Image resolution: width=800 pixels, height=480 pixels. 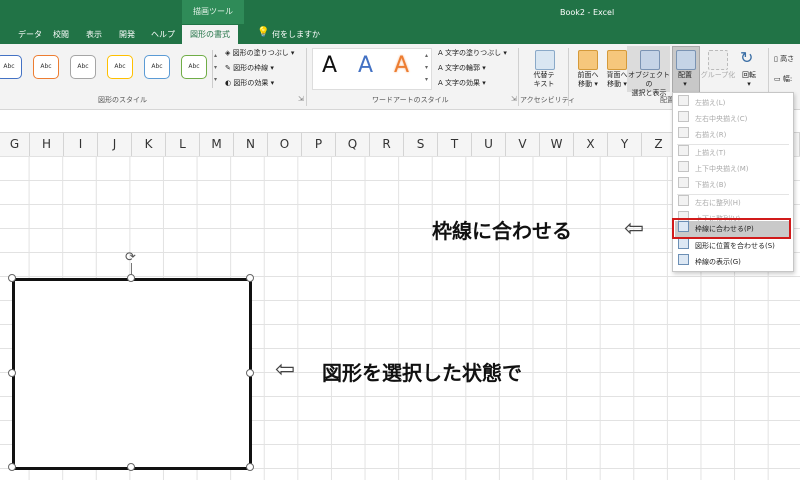 I want to click on shape-fill-button: ◈ 図形の塗りつぶし ▾, so click(x=259, y=53).